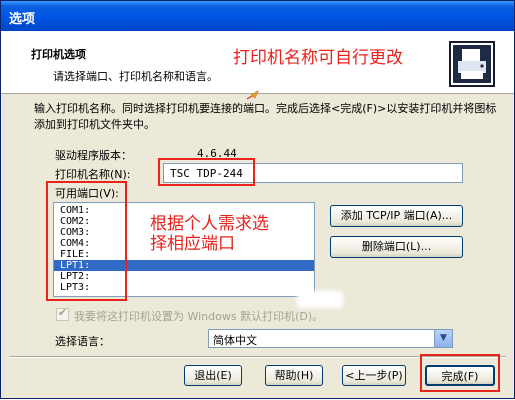 This screenshot has height=400, width=515. What do you see at coordinates (22, 19) in the screenshot?
I see `window-title: 选项` at bounding box center [22, 19].